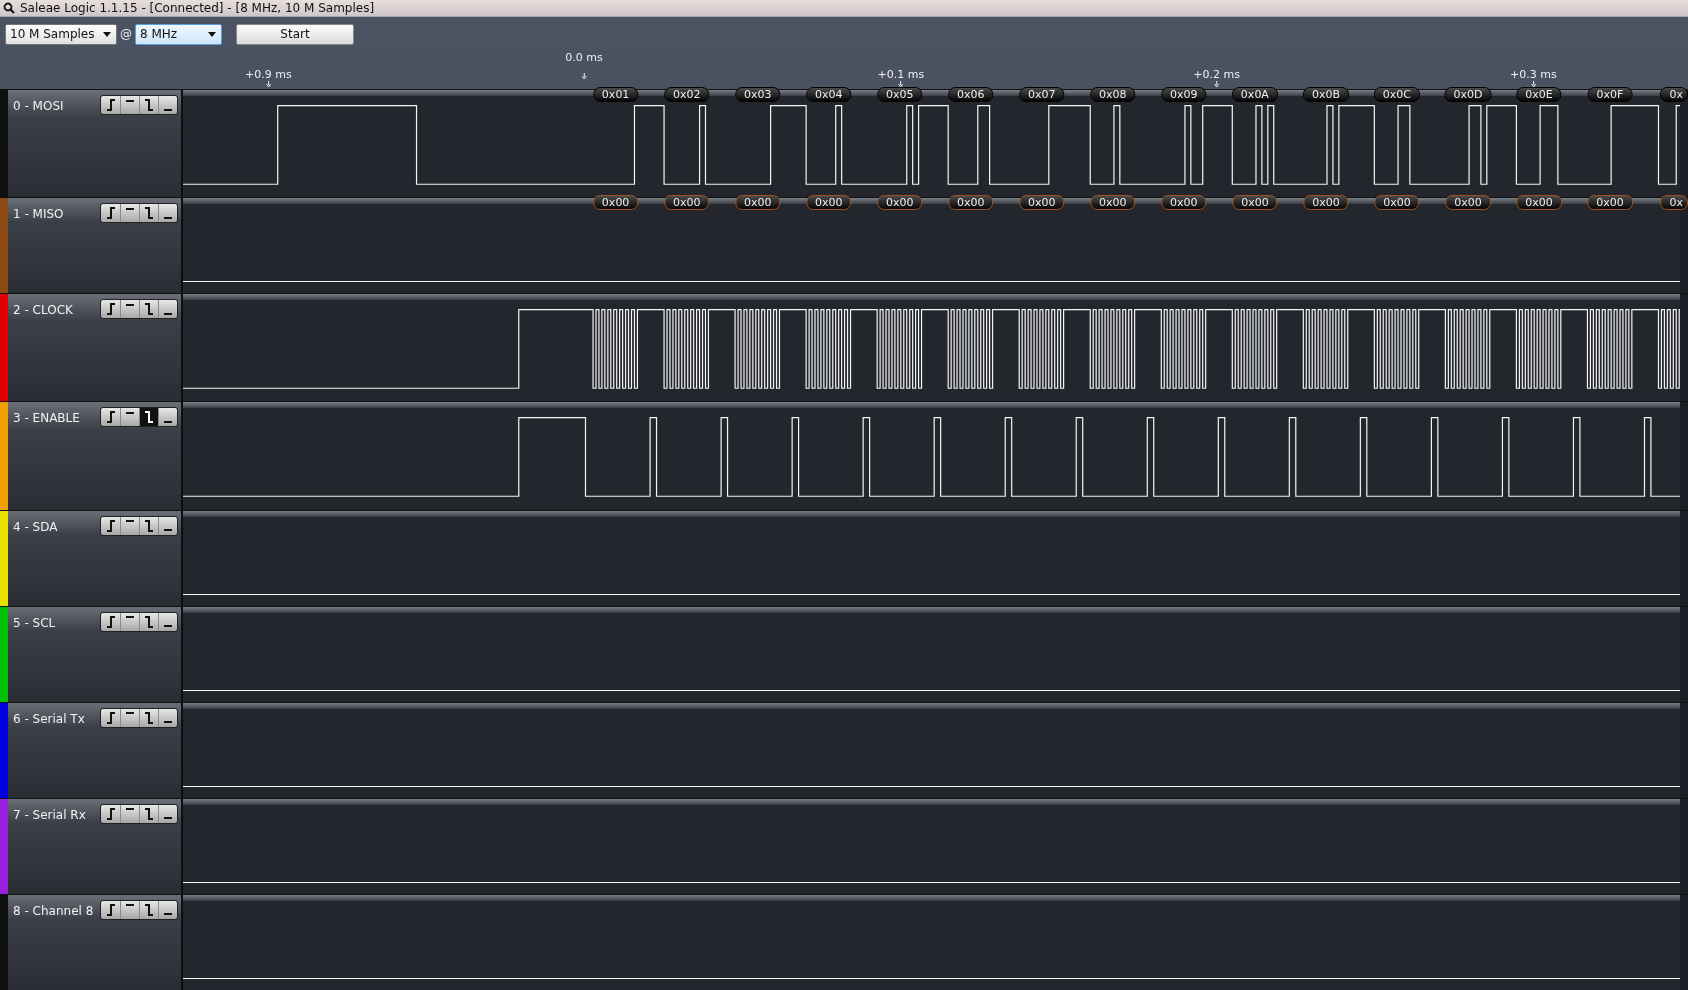  What do you see at coordinates (178, 34) in the screenshot?
I see `sample-rate-dropdown: 8 MHz` at bounding box center [178, 34].